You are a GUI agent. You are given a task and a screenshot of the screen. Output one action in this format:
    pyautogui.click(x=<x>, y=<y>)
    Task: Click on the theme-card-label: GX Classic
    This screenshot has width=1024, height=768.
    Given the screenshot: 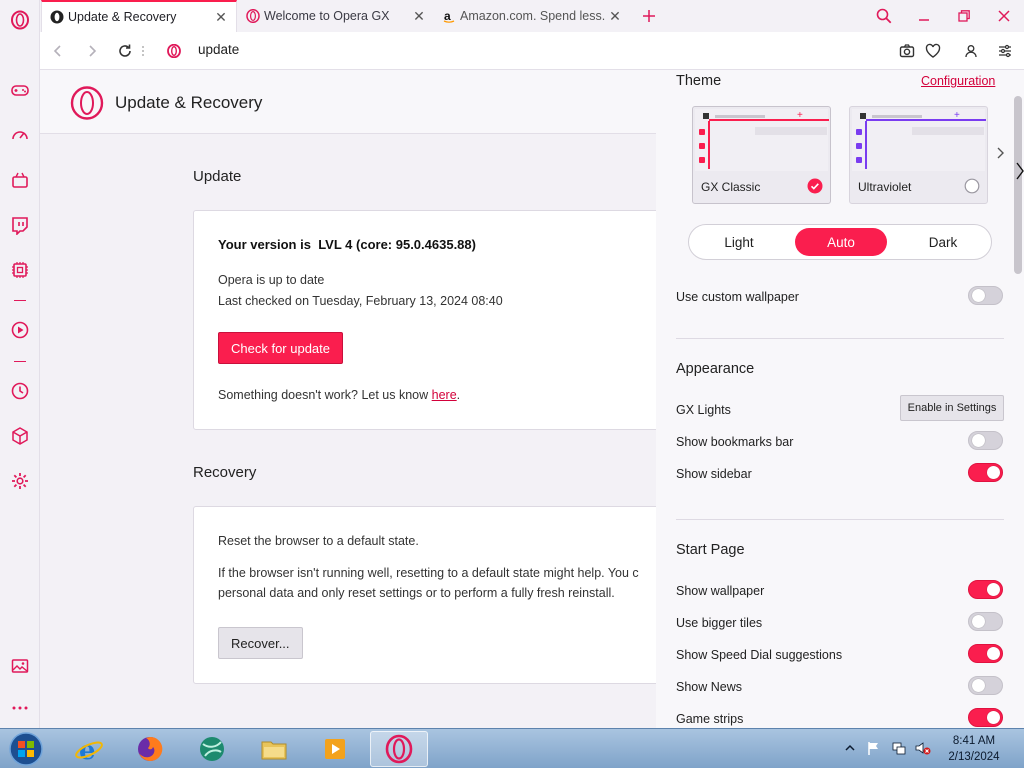 What is the action you would take?
    pyautogui.click(x=731, y=187)
    